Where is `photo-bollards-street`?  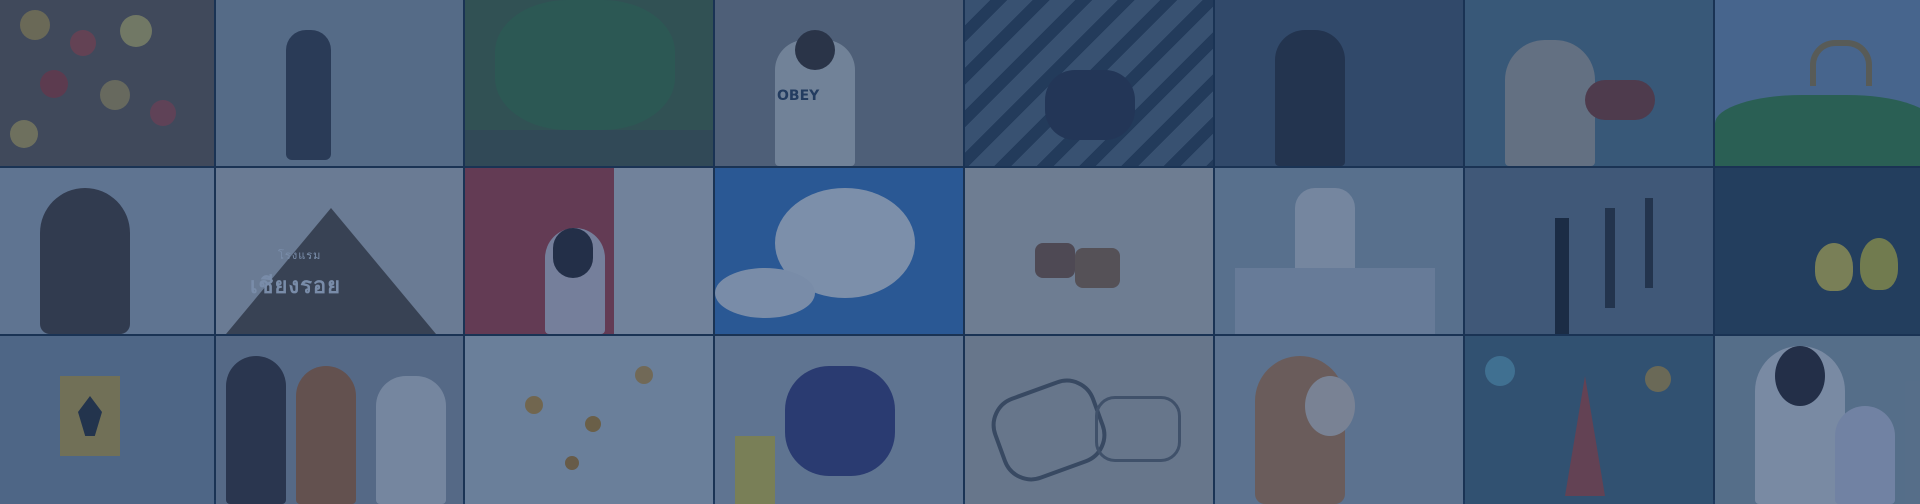 photo-bollards-street is located at coordinates (1589, 251).